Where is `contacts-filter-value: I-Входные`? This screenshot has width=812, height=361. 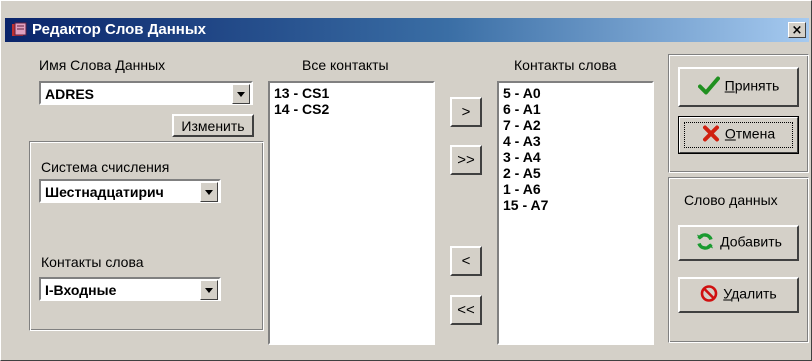 contacts-filter-value: I-Входные is located at coordinates (81, 290).